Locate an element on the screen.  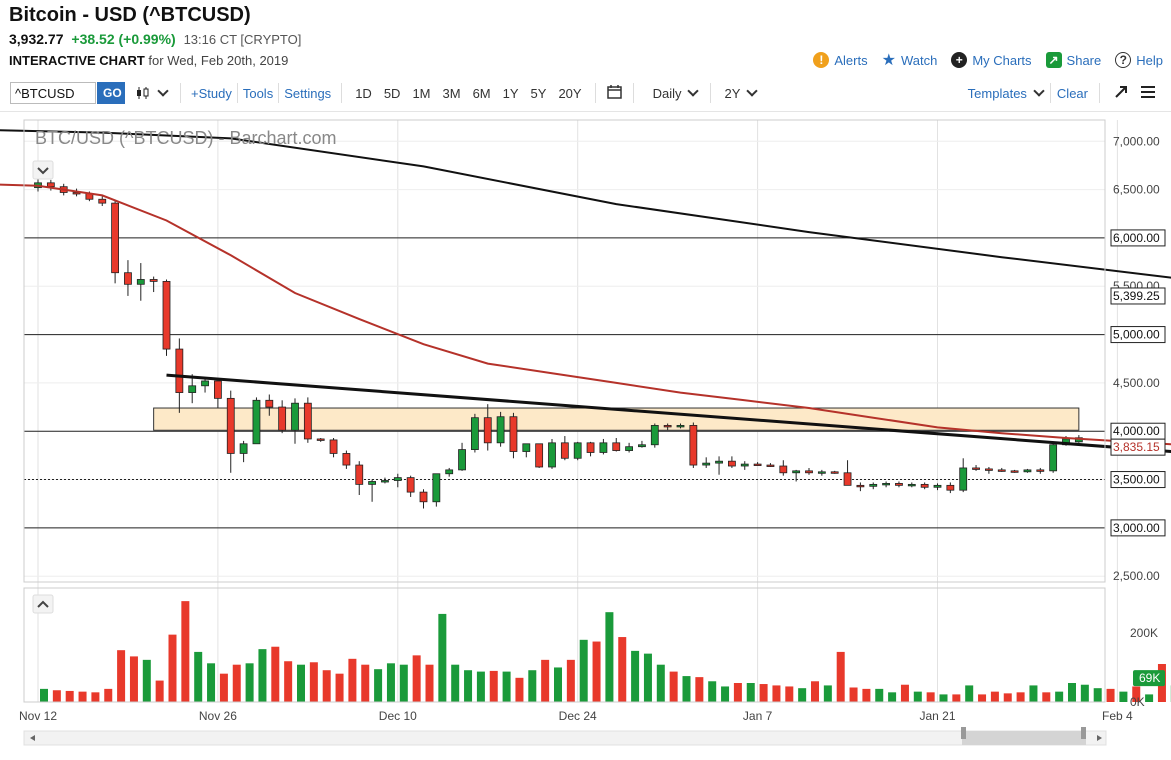
volume-tick-label: 200K is located at coordinates (1144, 633).